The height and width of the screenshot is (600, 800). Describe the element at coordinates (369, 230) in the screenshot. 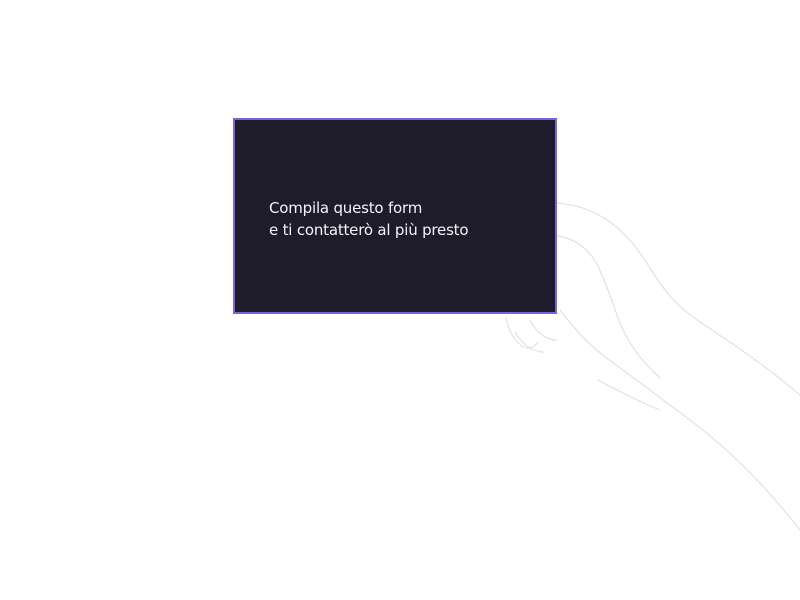

I see `card-message-line-2: e ti contatterò al più presto` at that location.